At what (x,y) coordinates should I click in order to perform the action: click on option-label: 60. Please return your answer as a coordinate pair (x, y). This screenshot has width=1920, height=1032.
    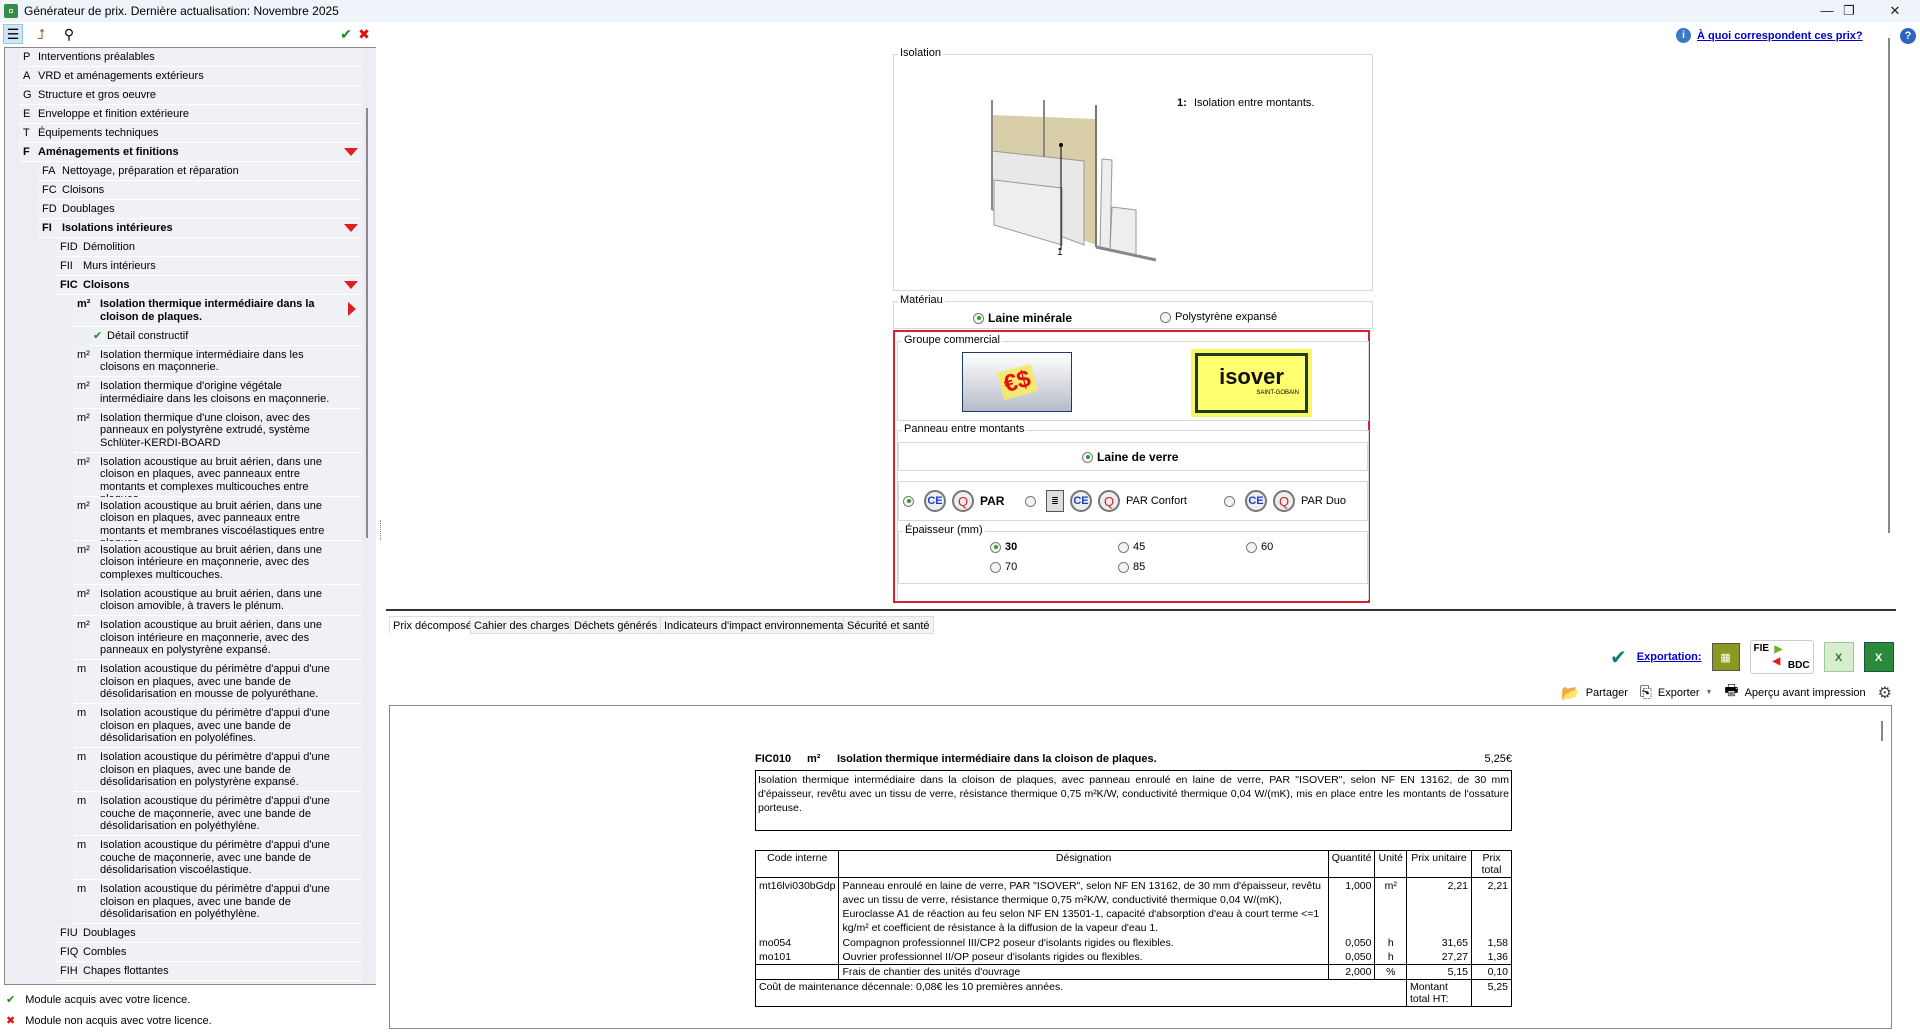
    Looking at the image, I should click on (1267, 547).